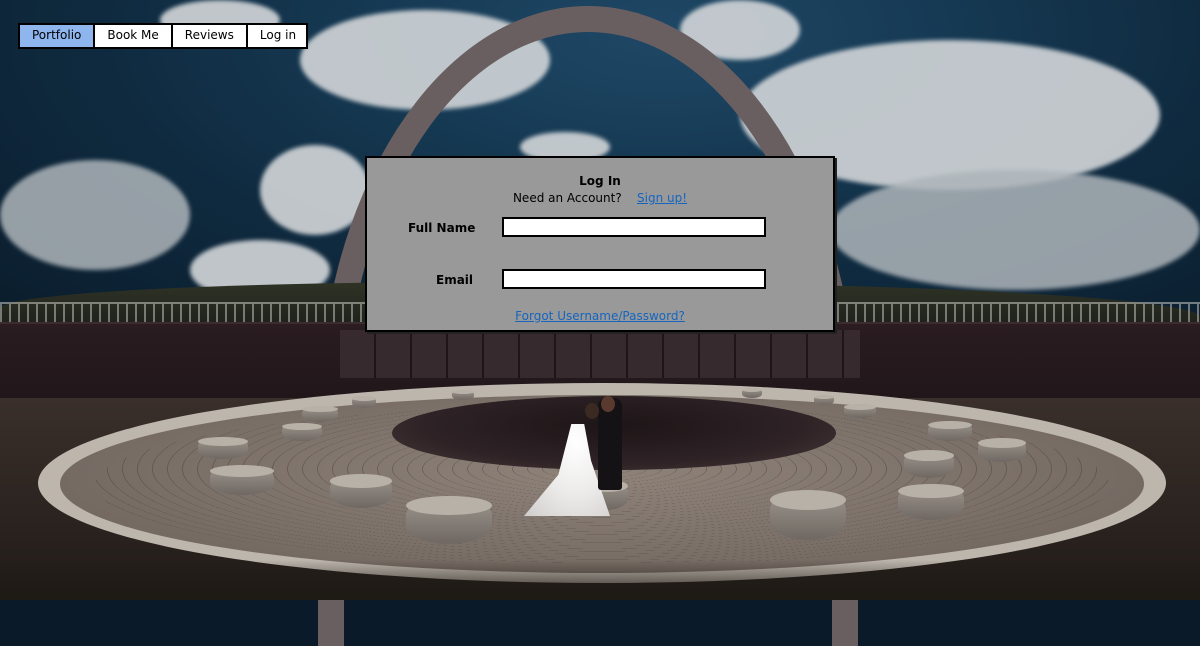 The image size is (1200, 646). I want to click on full-name-label: Full Name, so click(442, 228).